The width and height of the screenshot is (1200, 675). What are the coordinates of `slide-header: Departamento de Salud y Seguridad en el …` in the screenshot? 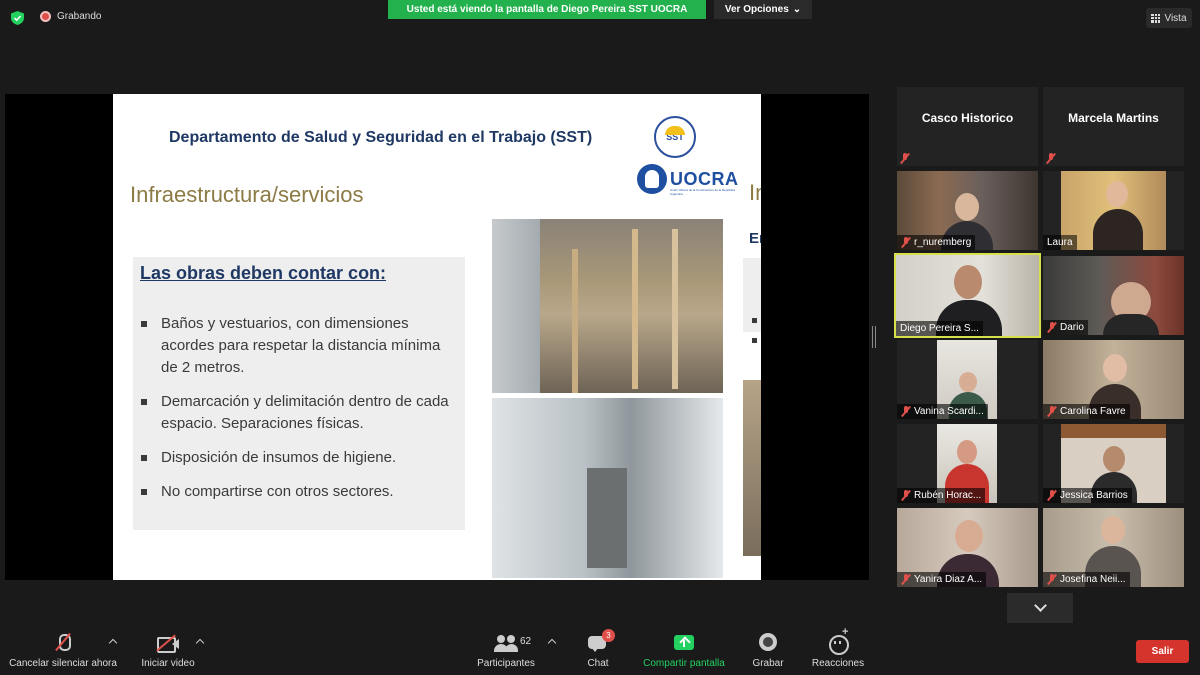 It's located at (381, 137).